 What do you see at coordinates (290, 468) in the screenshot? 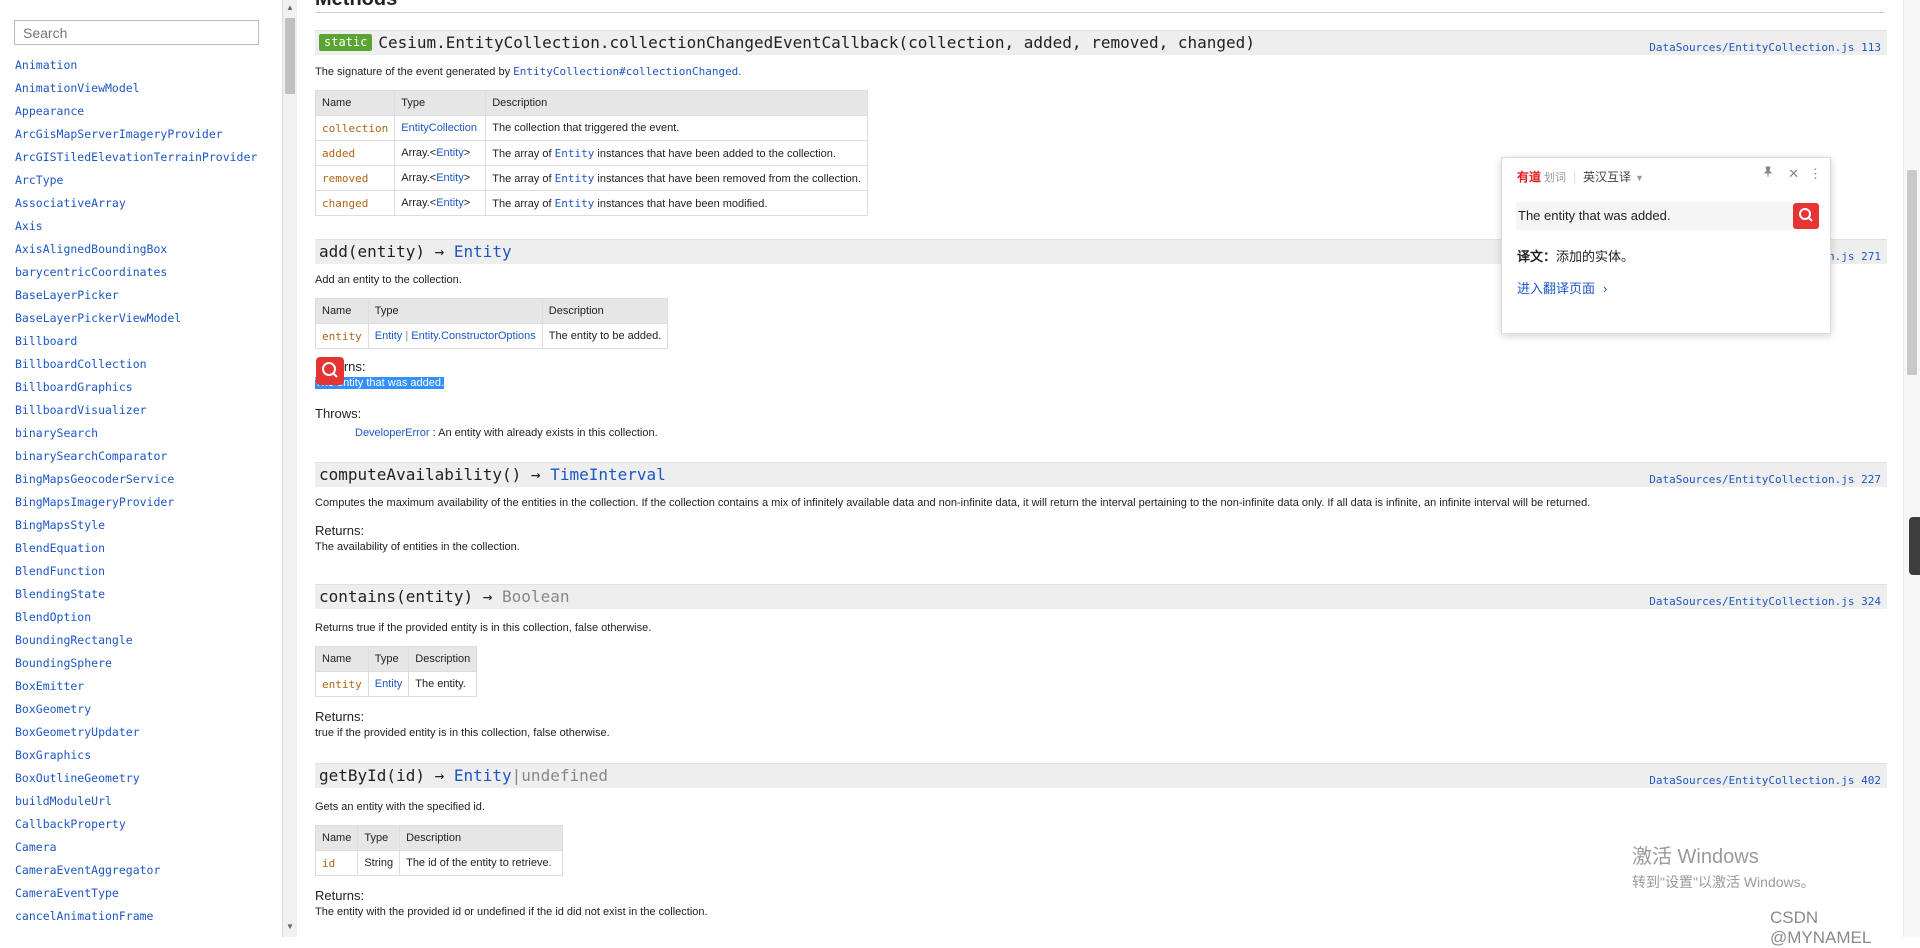
I see `sidebar-scrollbar: ▲ ▼` at bounding box center [290, 468].